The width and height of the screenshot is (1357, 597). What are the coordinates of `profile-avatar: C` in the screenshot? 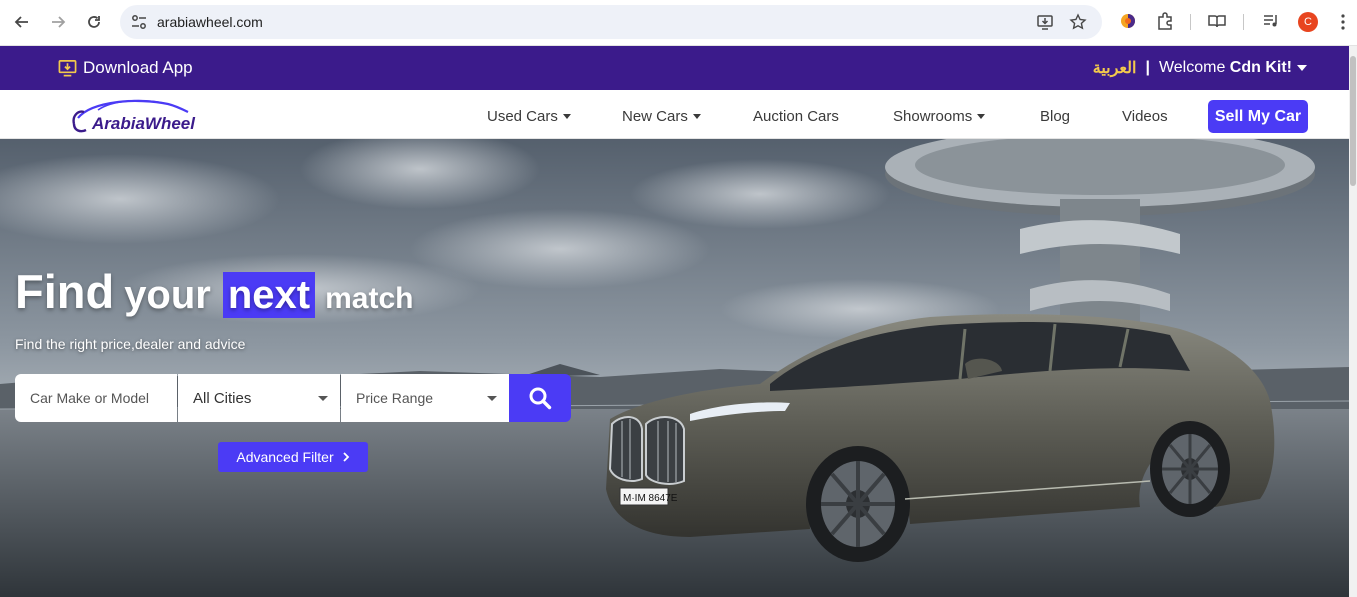 It's located at (1308, 22).